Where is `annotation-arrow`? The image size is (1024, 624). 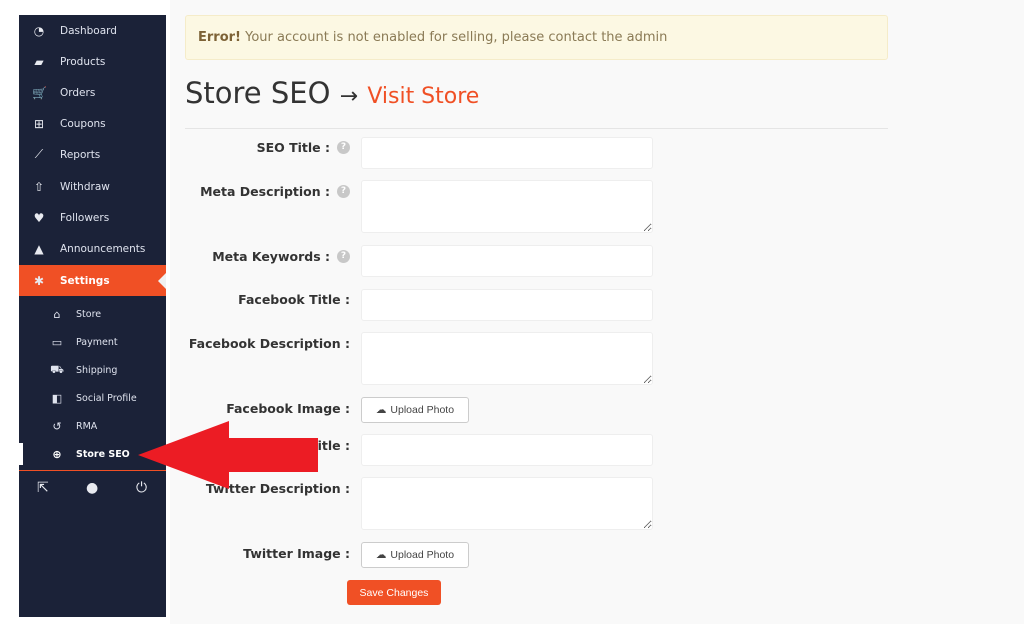 annotation-arrow is located at coordinates (228, 455).